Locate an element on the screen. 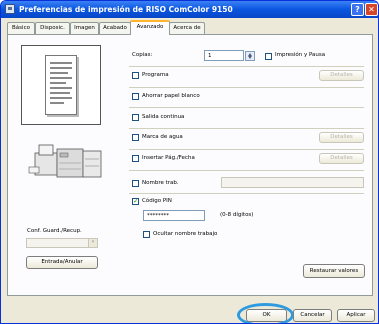 The image size is (379, 324). ocultar-label: Ocultar nombre trabajo is located at coordinates (185, 234).